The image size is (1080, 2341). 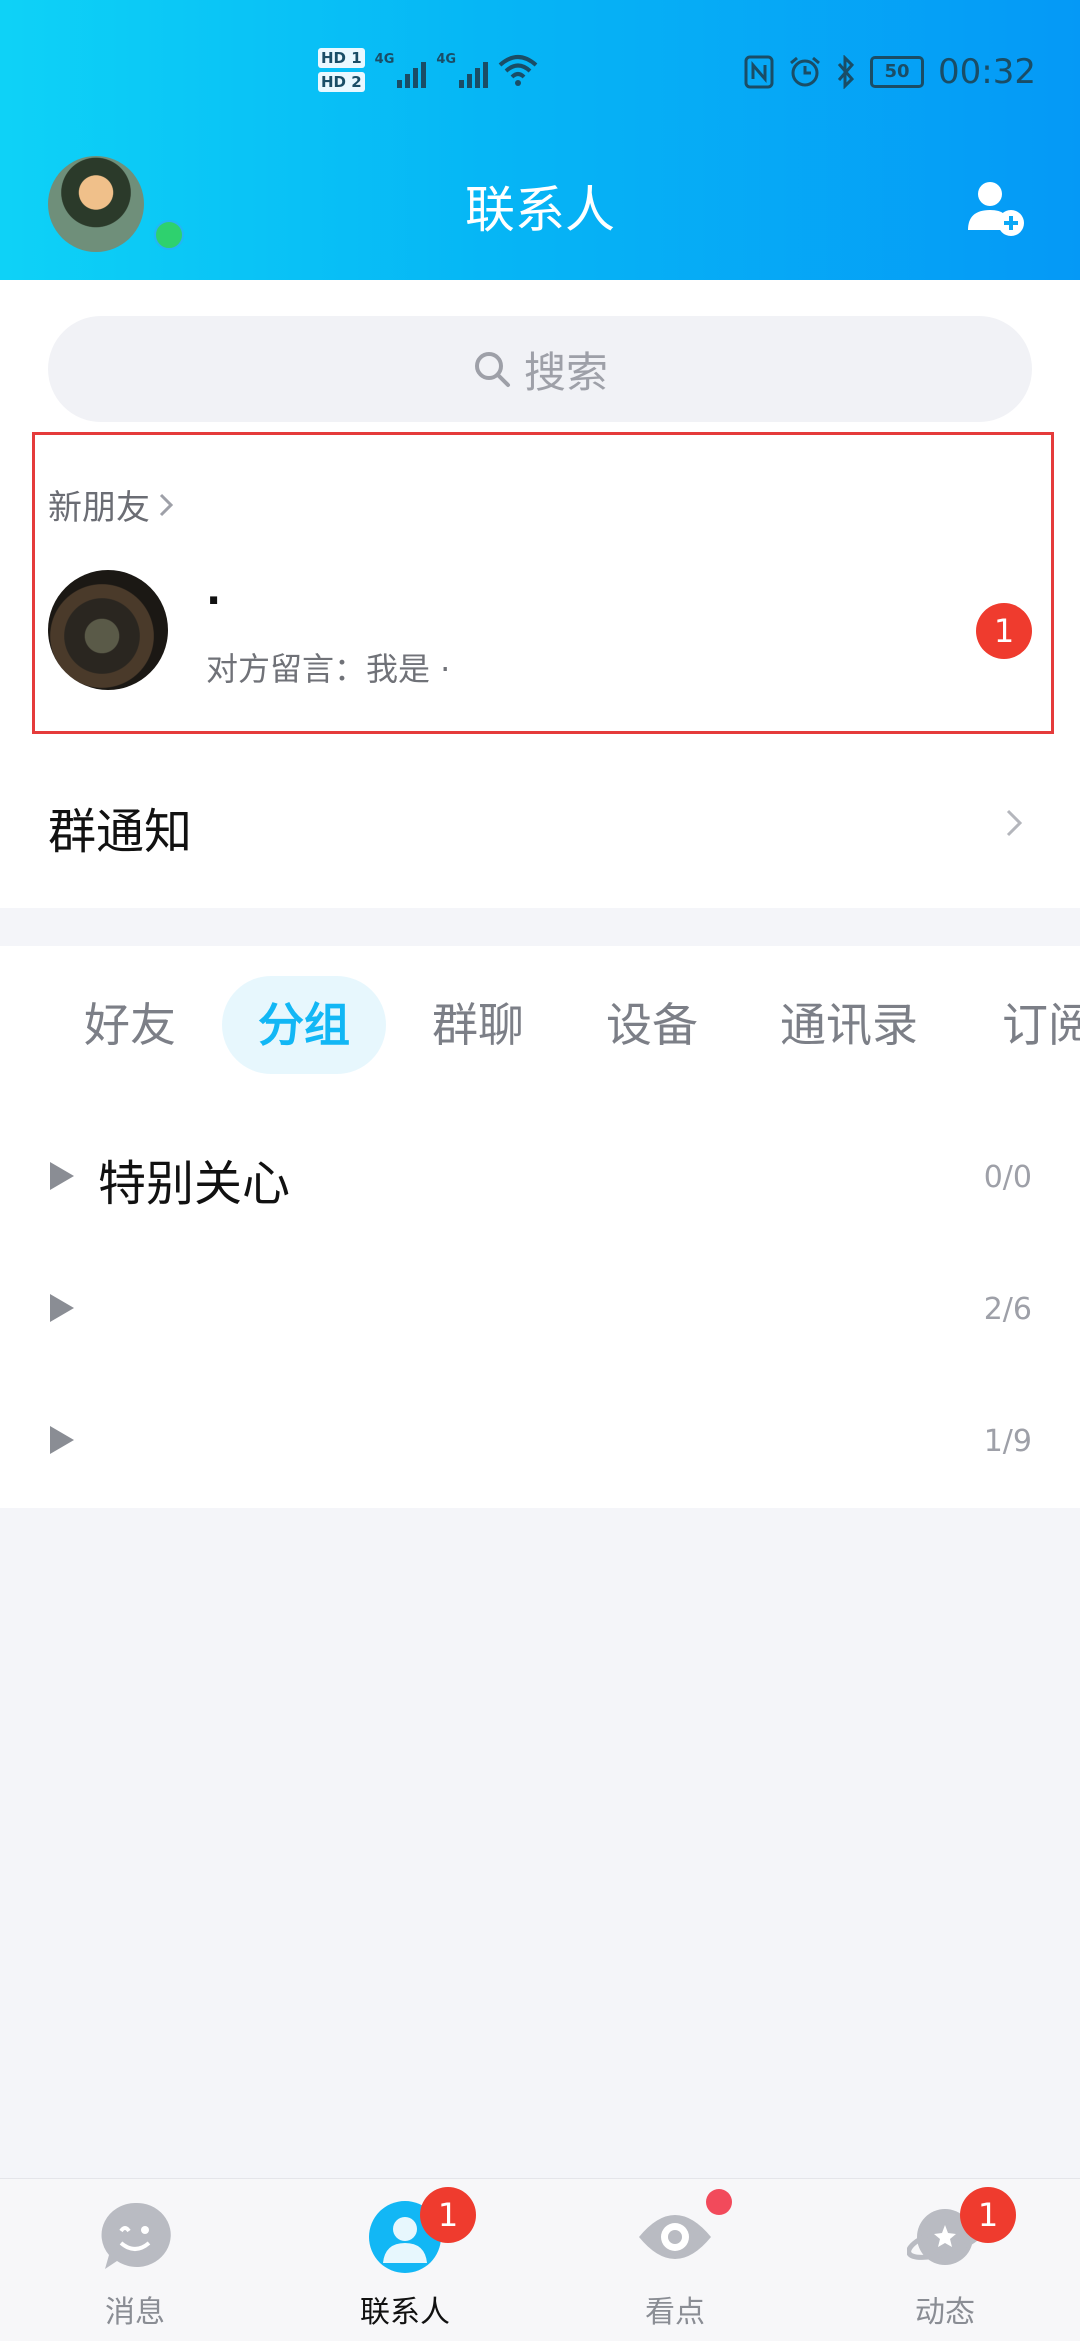 What do you see at coordinates (675, 2237) in the screenshot?
I see `eye-icon` at bounding box center [675, 2237].